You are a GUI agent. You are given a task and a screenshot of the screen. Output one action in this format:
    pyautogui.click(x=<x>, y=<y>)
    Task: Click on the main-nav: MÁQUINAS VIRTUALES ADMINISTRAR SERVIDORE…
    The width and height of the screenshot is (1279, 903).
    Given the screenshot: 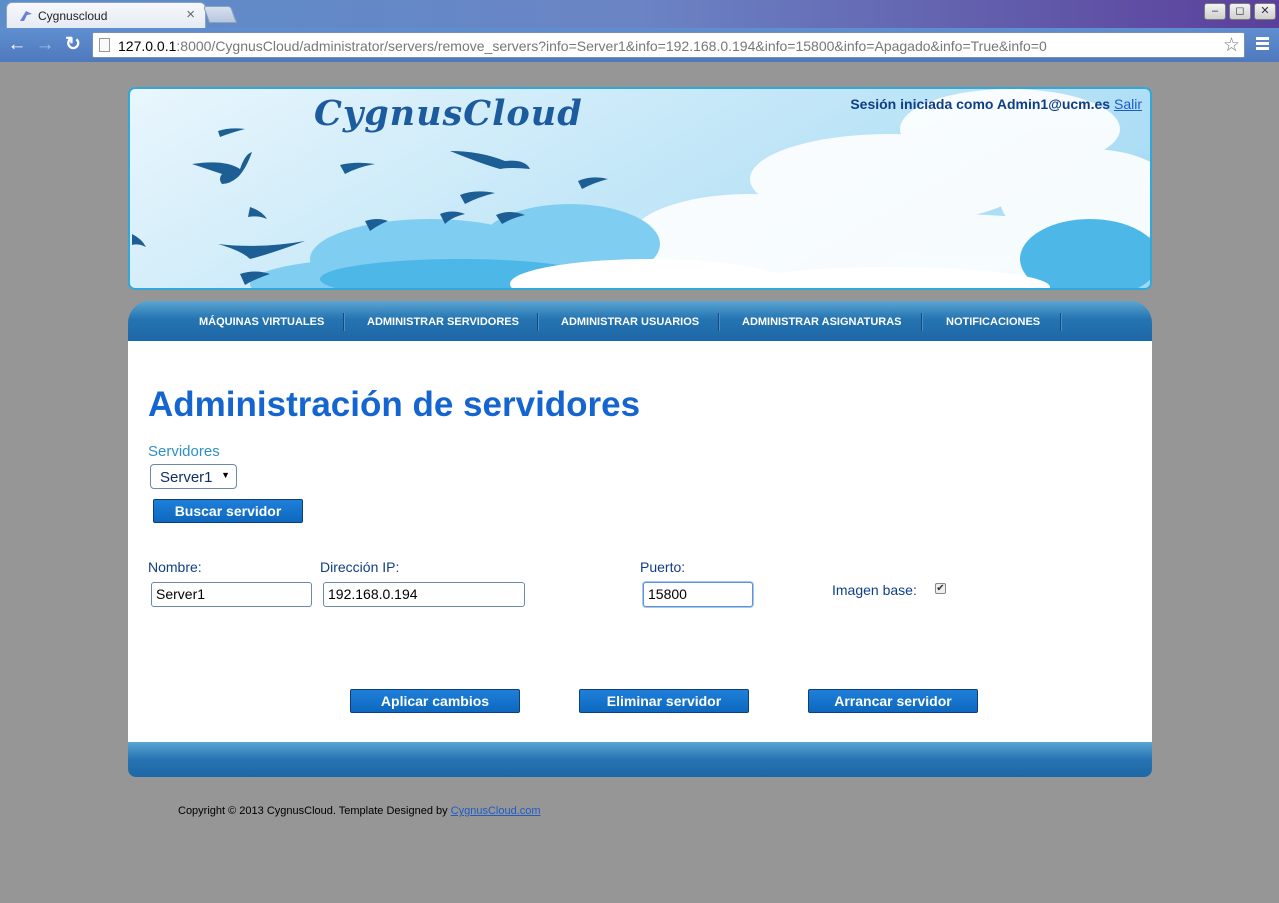 What is the action you would take?
    pyautogui.click(x=640, y=321)
    